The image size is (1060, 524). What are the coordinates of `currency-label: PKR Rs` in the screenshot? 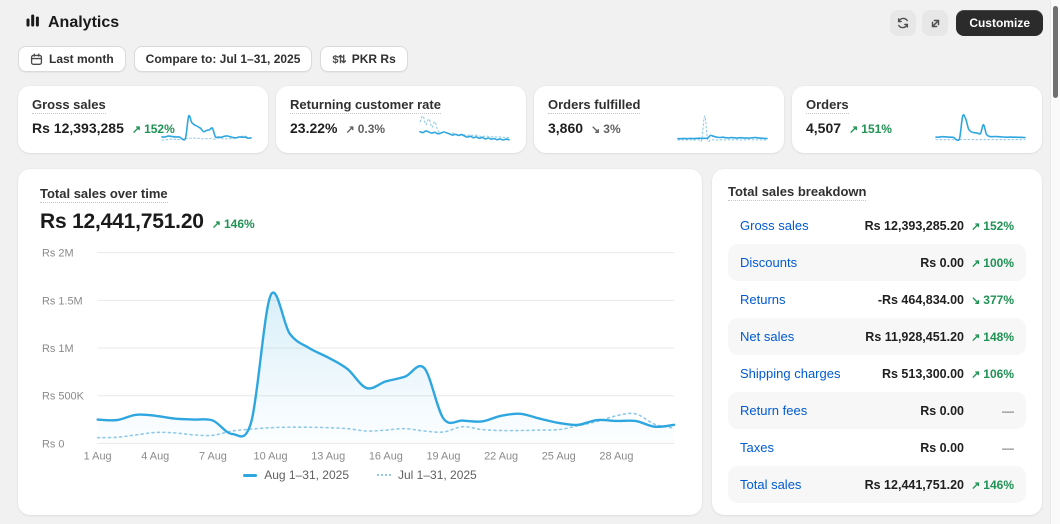 It's located at (373, 59).